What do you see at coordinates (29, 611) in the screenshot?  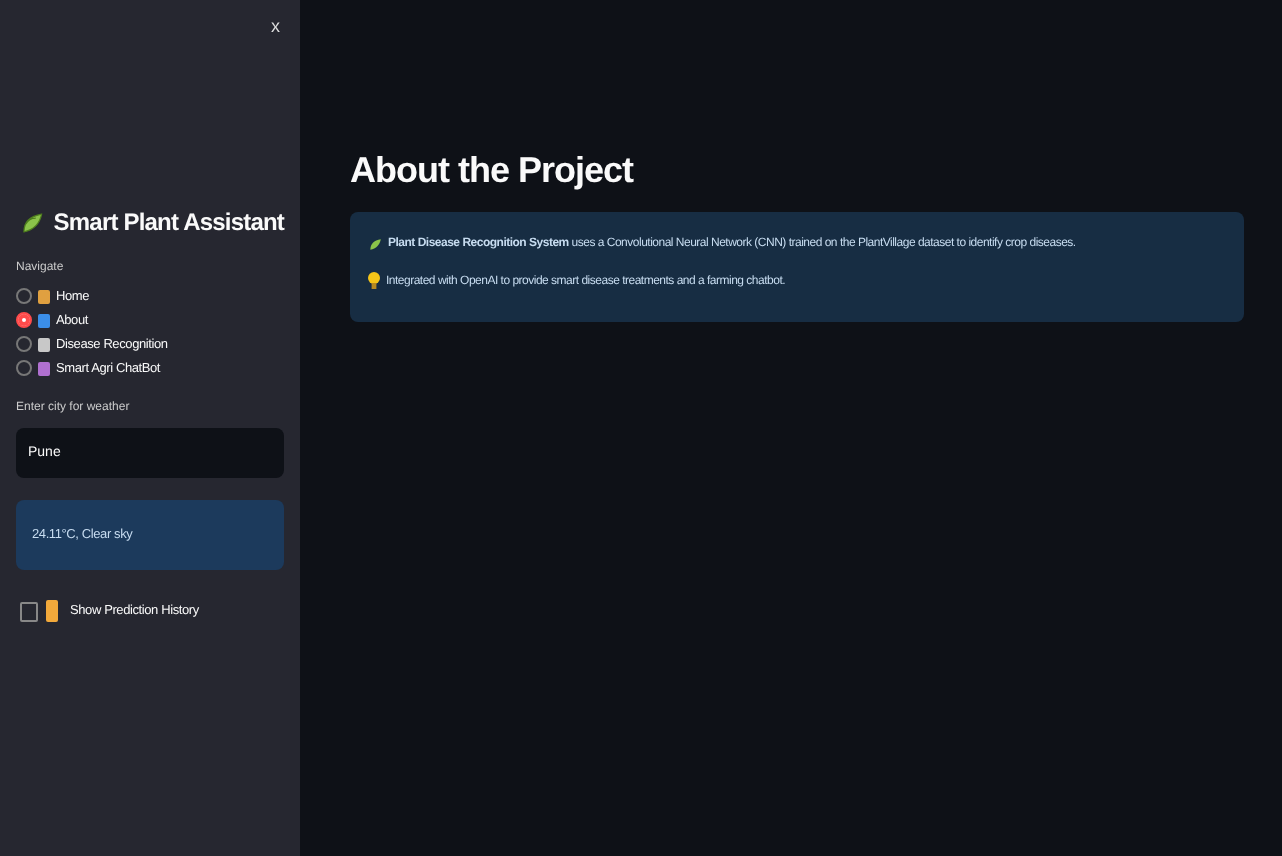 I see `checkbox` at bounding box center [29, 611].